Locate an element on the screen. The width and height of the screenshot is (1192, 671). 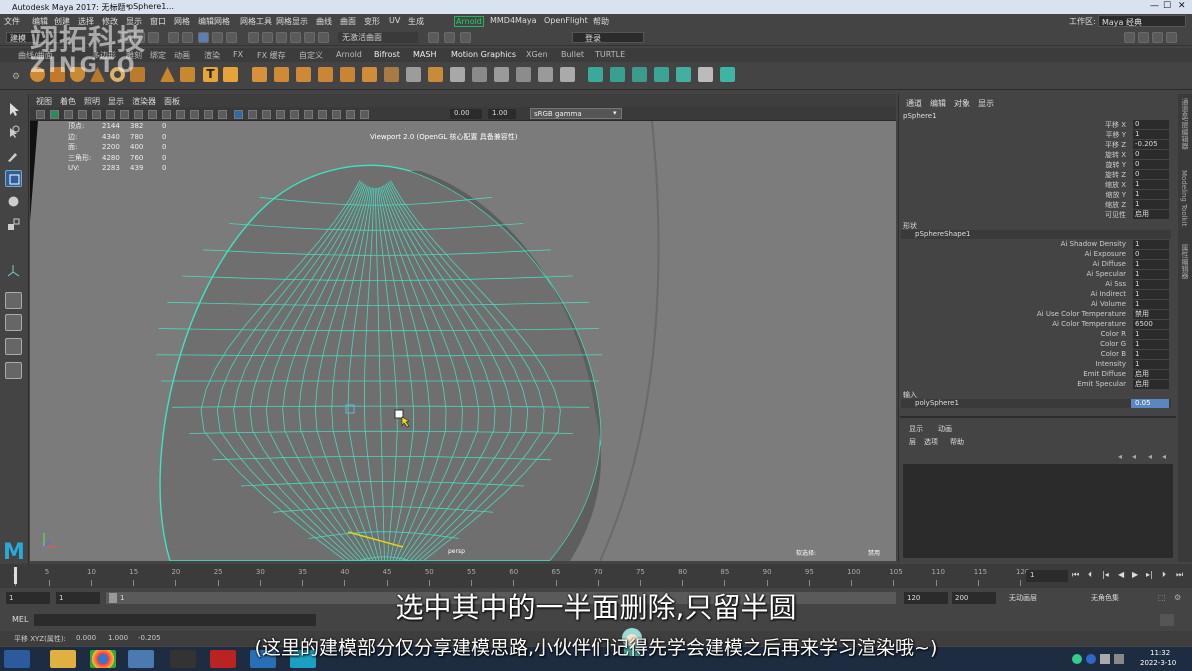
layer-menu-help: 帮助 is located at coordinates (957, 442).